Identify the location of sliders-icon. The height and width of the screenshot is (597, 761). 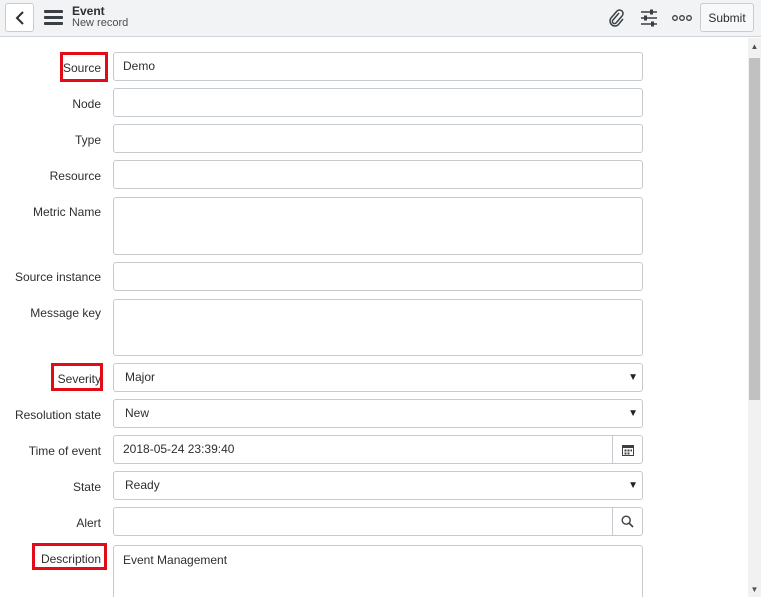
(649, 18).